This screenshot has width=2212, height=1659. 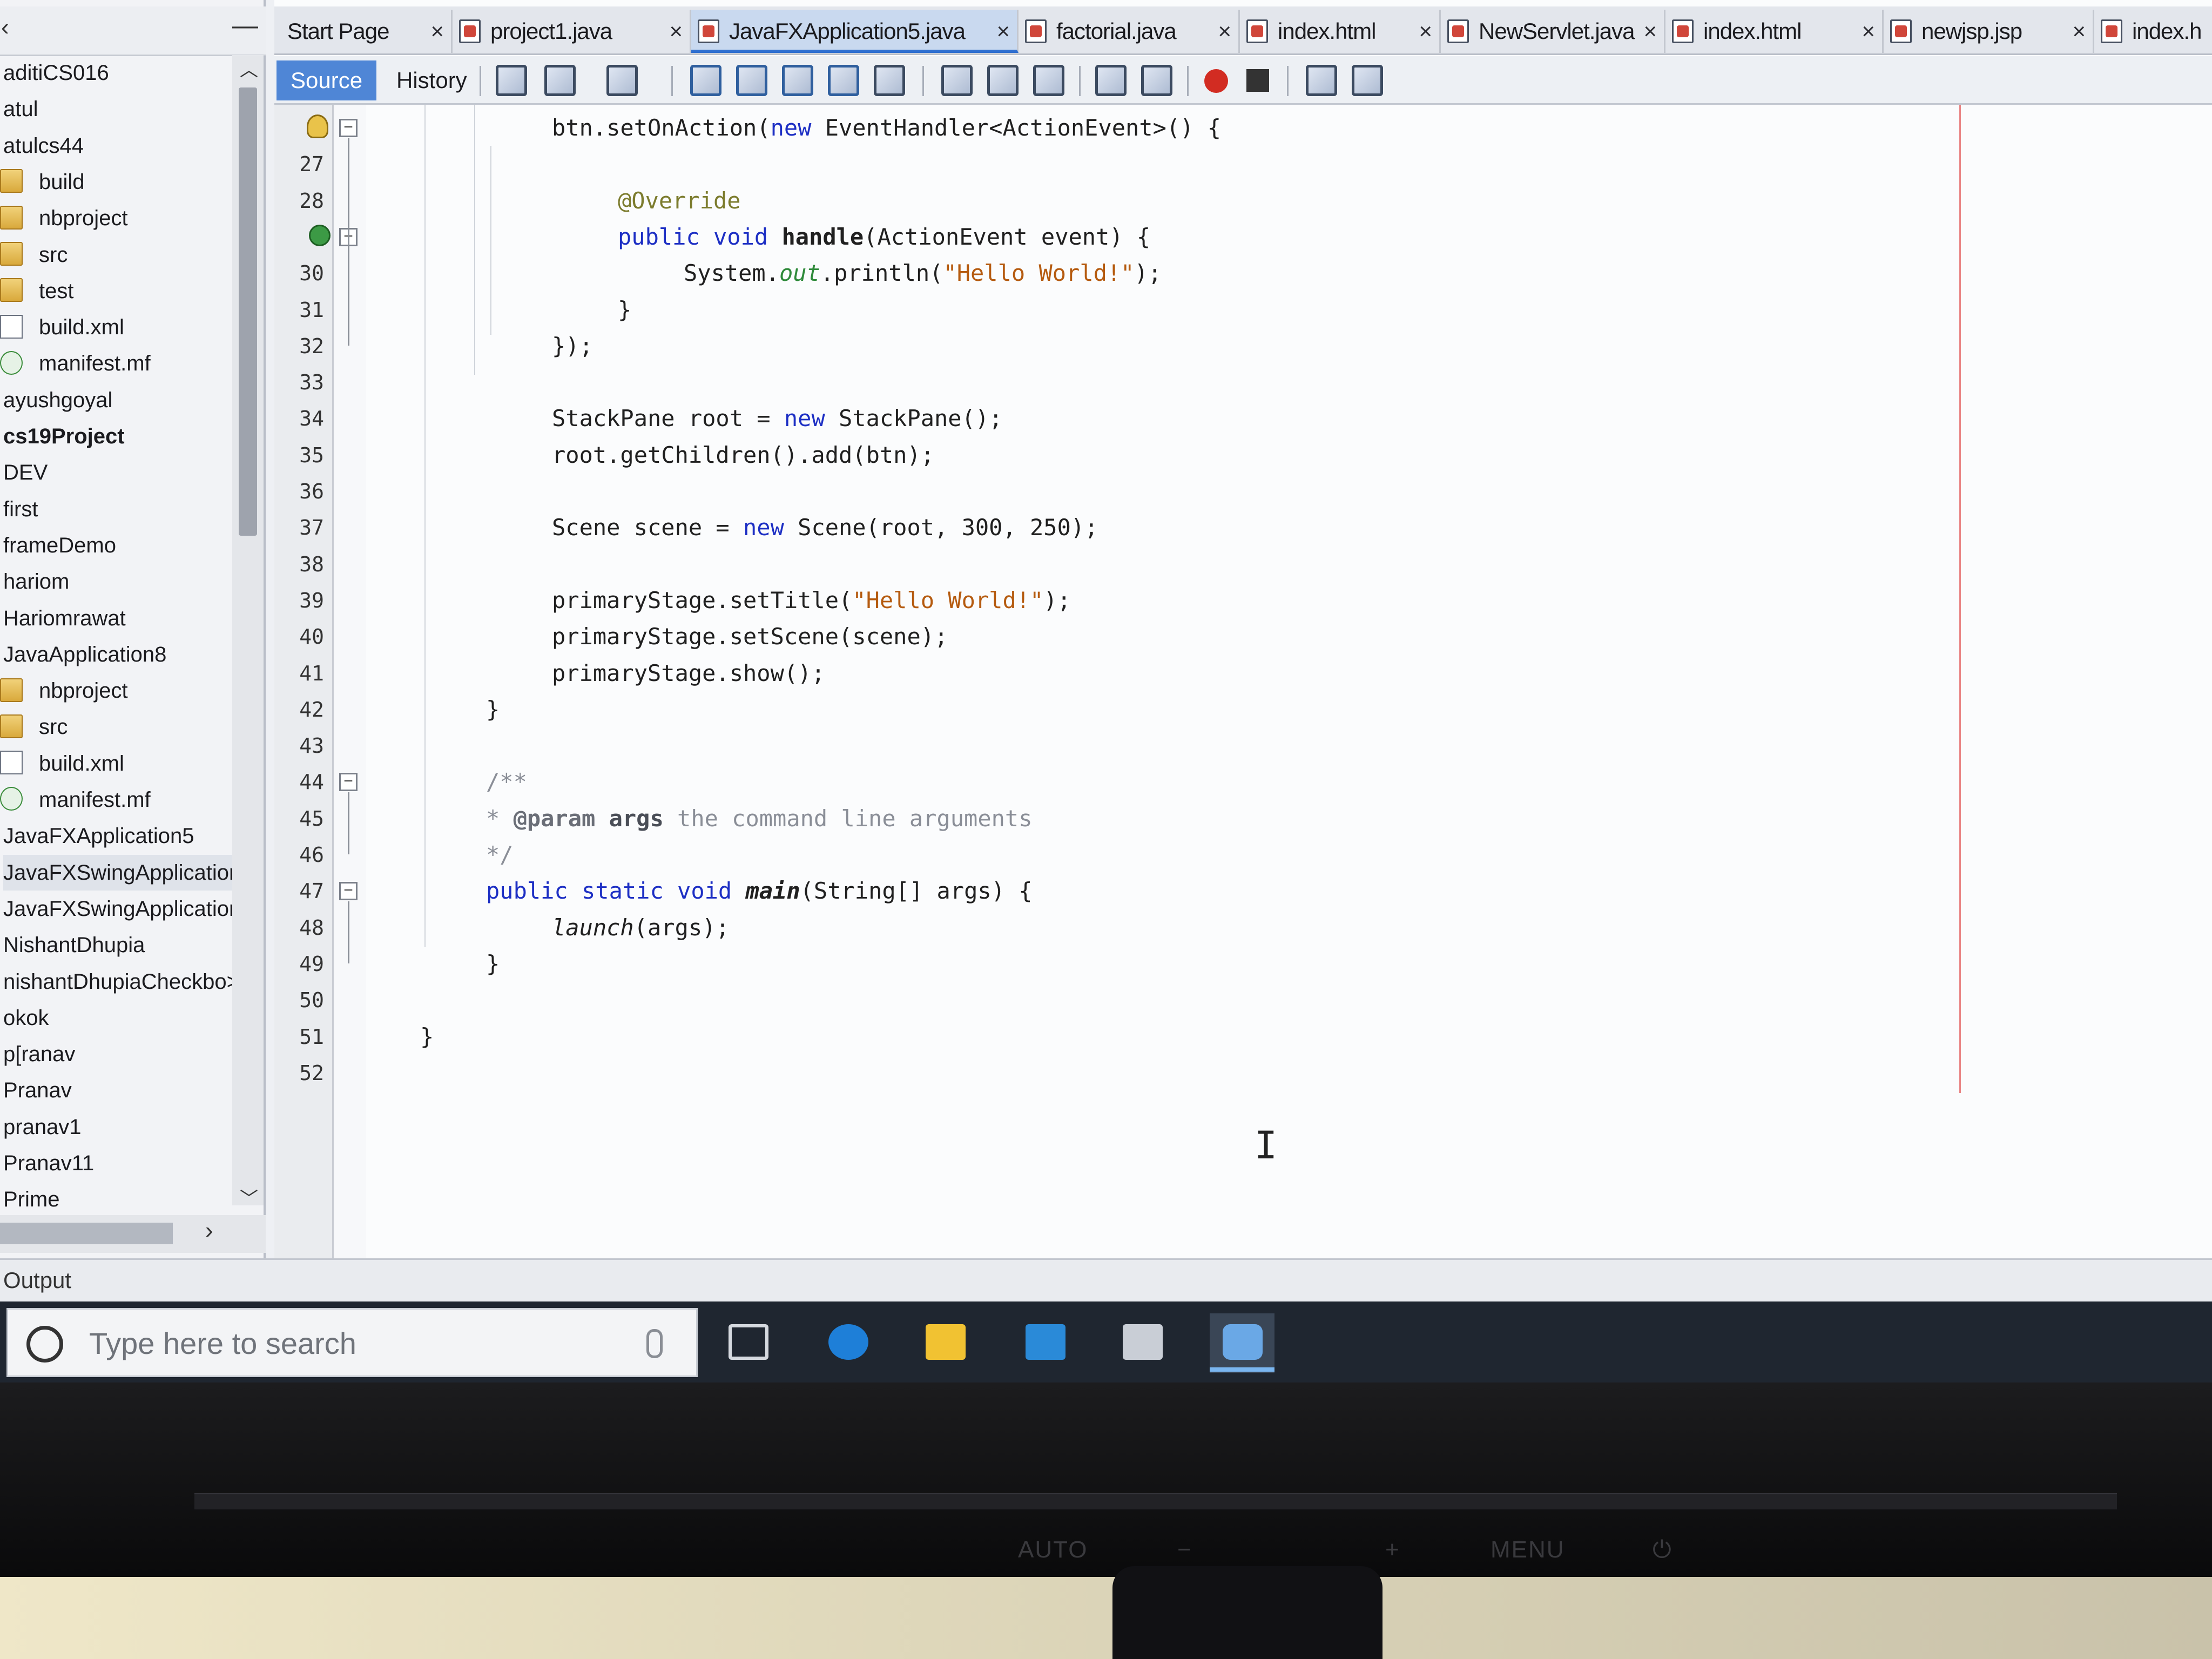 What do you see at coordinates (121, 982) in the screenshot?
I see `tree-item: nishantDhupiaCheckbo>` at bounding box center [121, 982].